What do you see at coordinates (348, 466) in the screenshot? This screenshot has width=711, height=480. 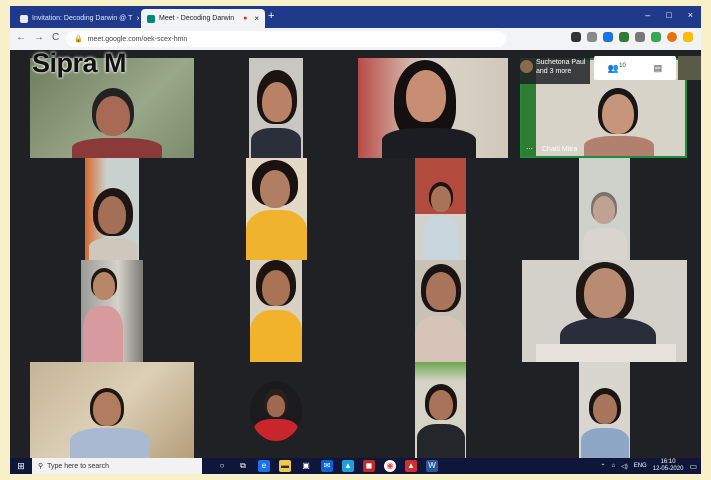 I see `app-icon: ▲` at bounding box center [348, 466].